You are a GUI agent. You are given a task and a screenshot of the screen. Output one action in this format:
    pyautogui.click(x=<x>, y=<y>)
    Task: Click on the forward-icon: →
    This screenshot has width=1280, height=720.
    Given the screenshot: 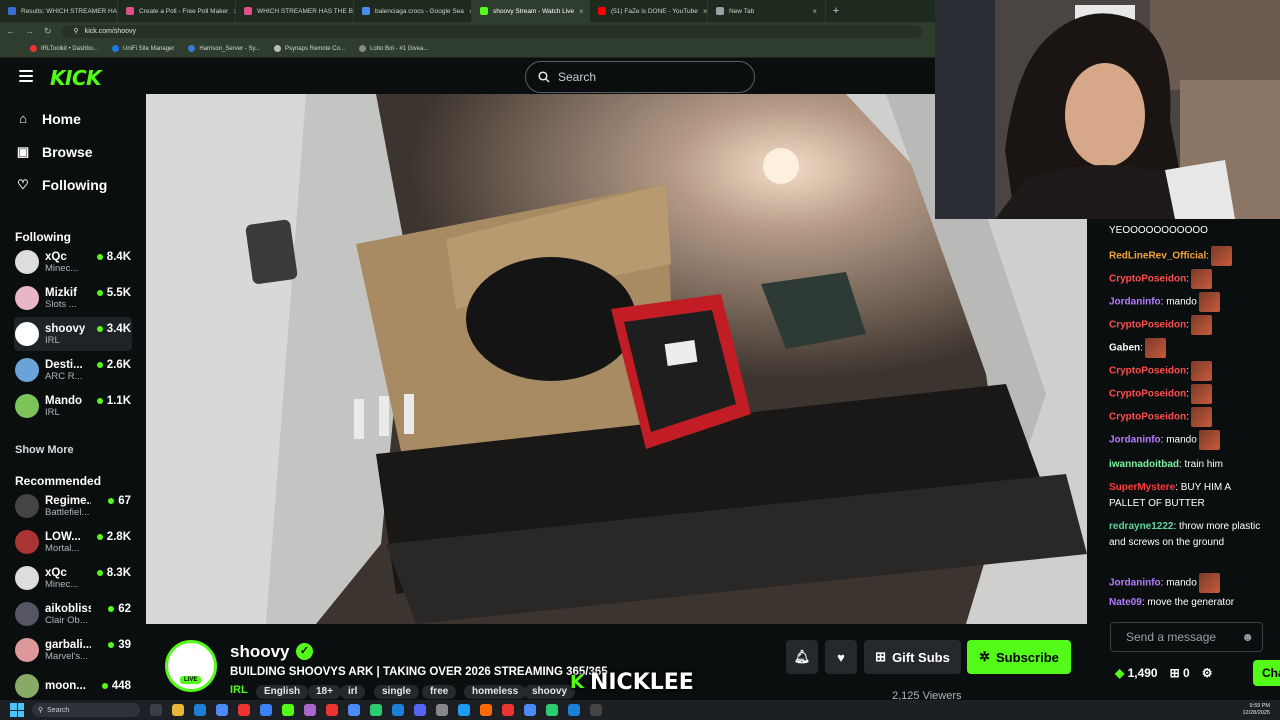 What is the action you would take?
    pyautogui.click(x=29, y=31)
    